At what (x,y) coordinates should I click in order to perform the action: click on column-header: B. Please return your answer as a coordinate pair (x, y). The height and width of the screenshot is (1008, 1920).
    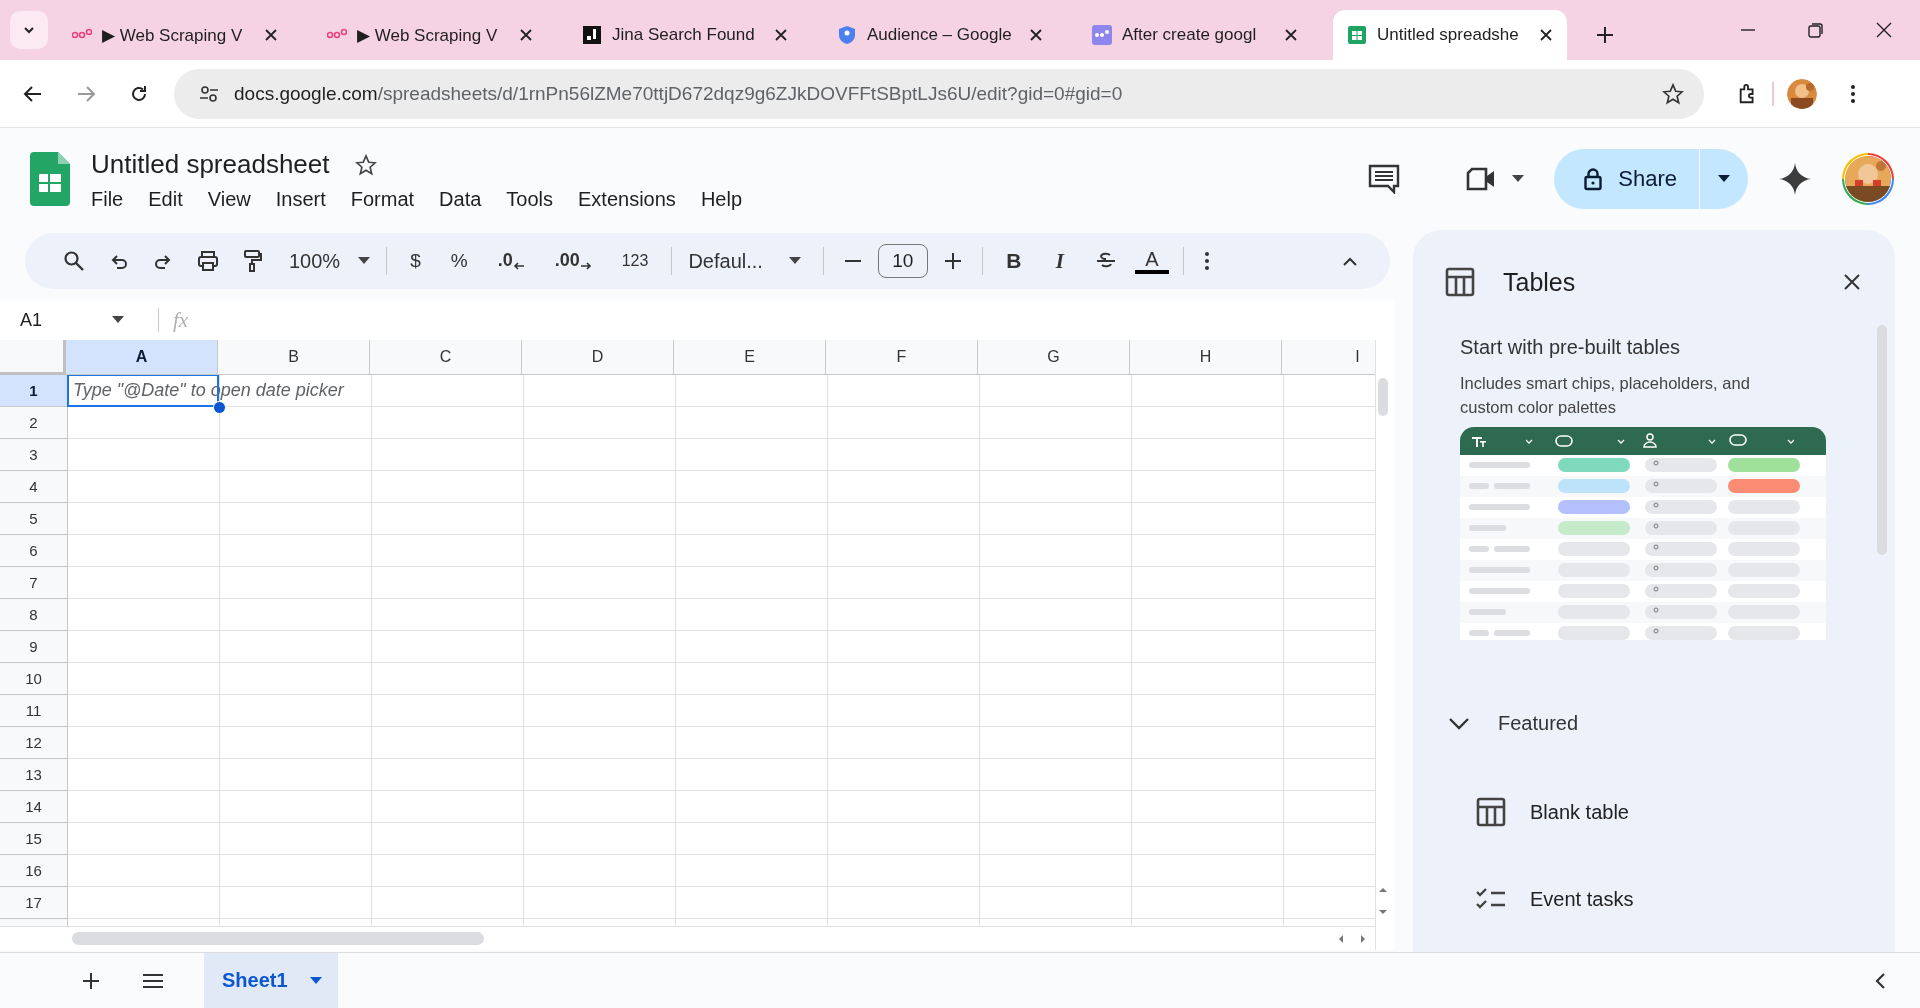
    Looking at the image, I should click on (294, 357).